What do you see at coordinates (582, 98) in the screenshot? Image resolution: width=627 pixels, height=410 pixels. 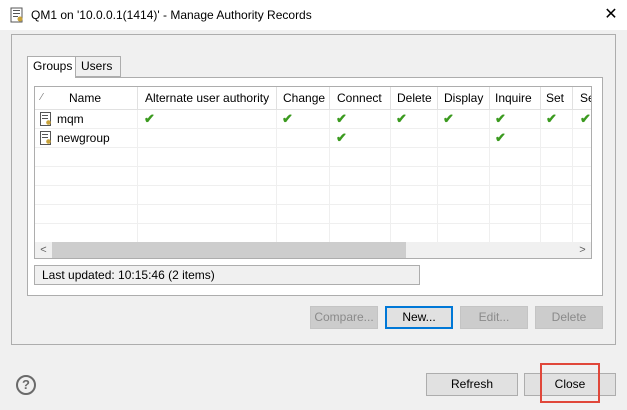 I see `column-header-set-all: Se` at bounding box center [582, 98].